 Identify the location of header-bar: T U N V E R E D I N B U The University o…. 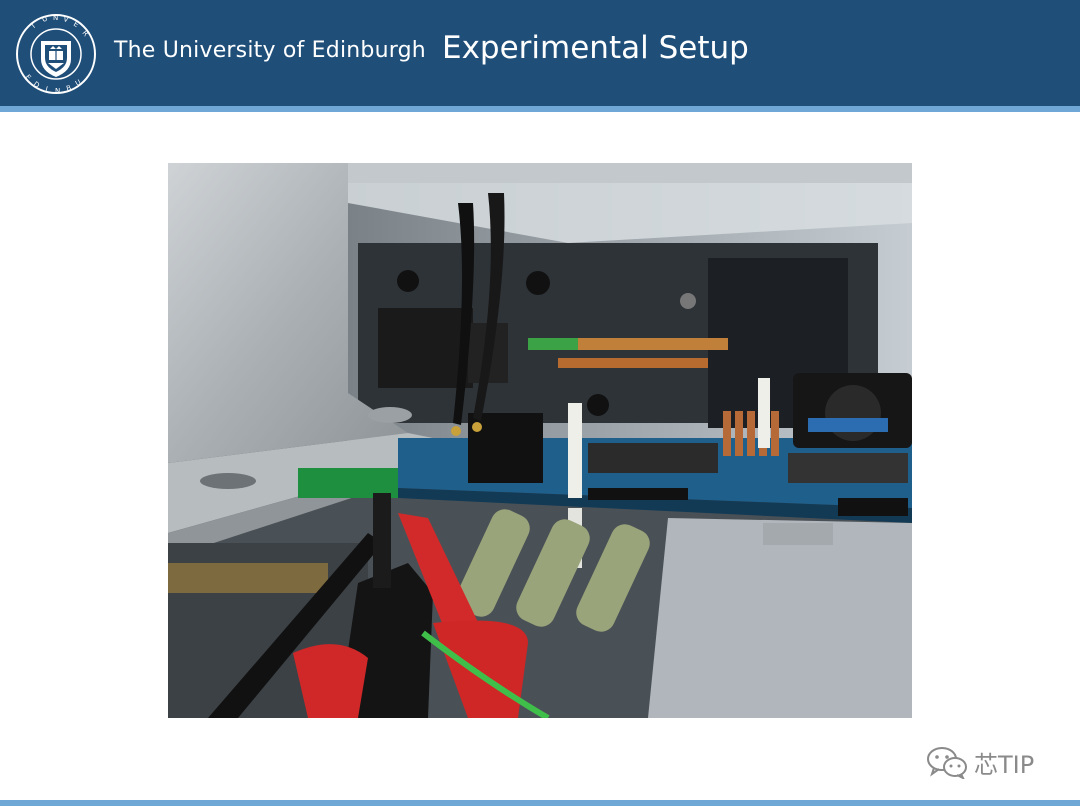
(540, 53).